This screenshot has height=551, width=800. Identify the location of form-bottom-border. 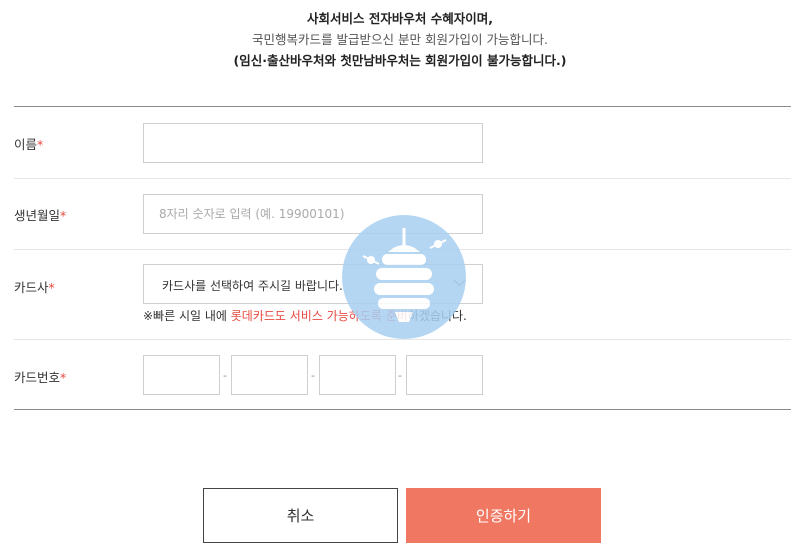
(402, 409).